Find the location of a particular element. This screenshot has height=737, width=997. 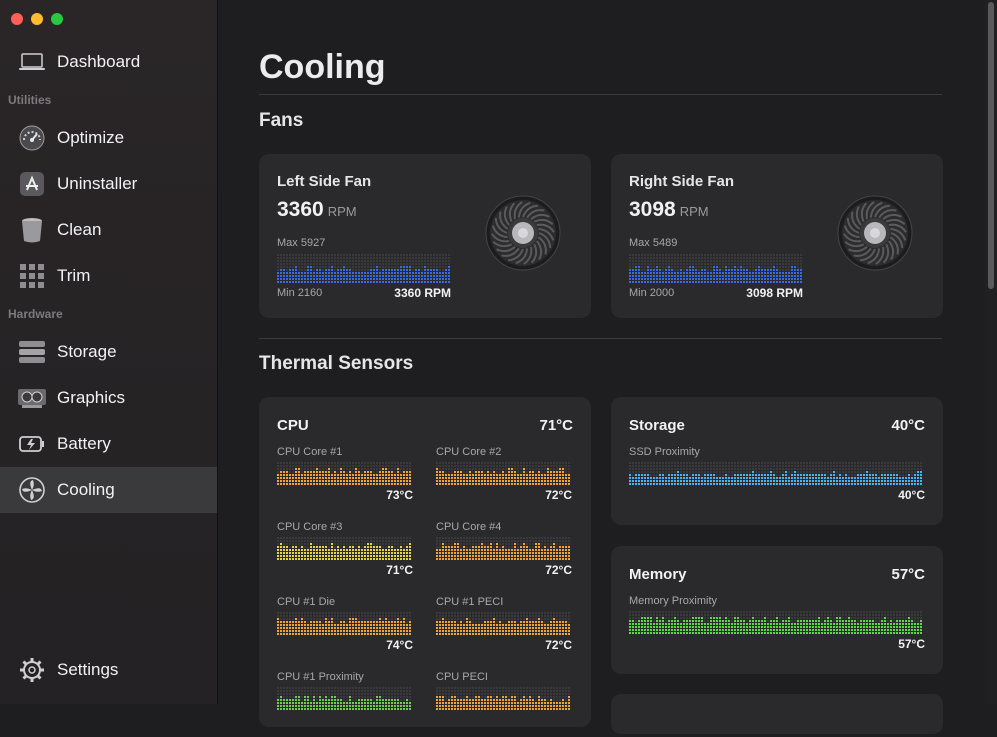

sidebar-item-graphics: Graphics is located at coordinates (108, 398).